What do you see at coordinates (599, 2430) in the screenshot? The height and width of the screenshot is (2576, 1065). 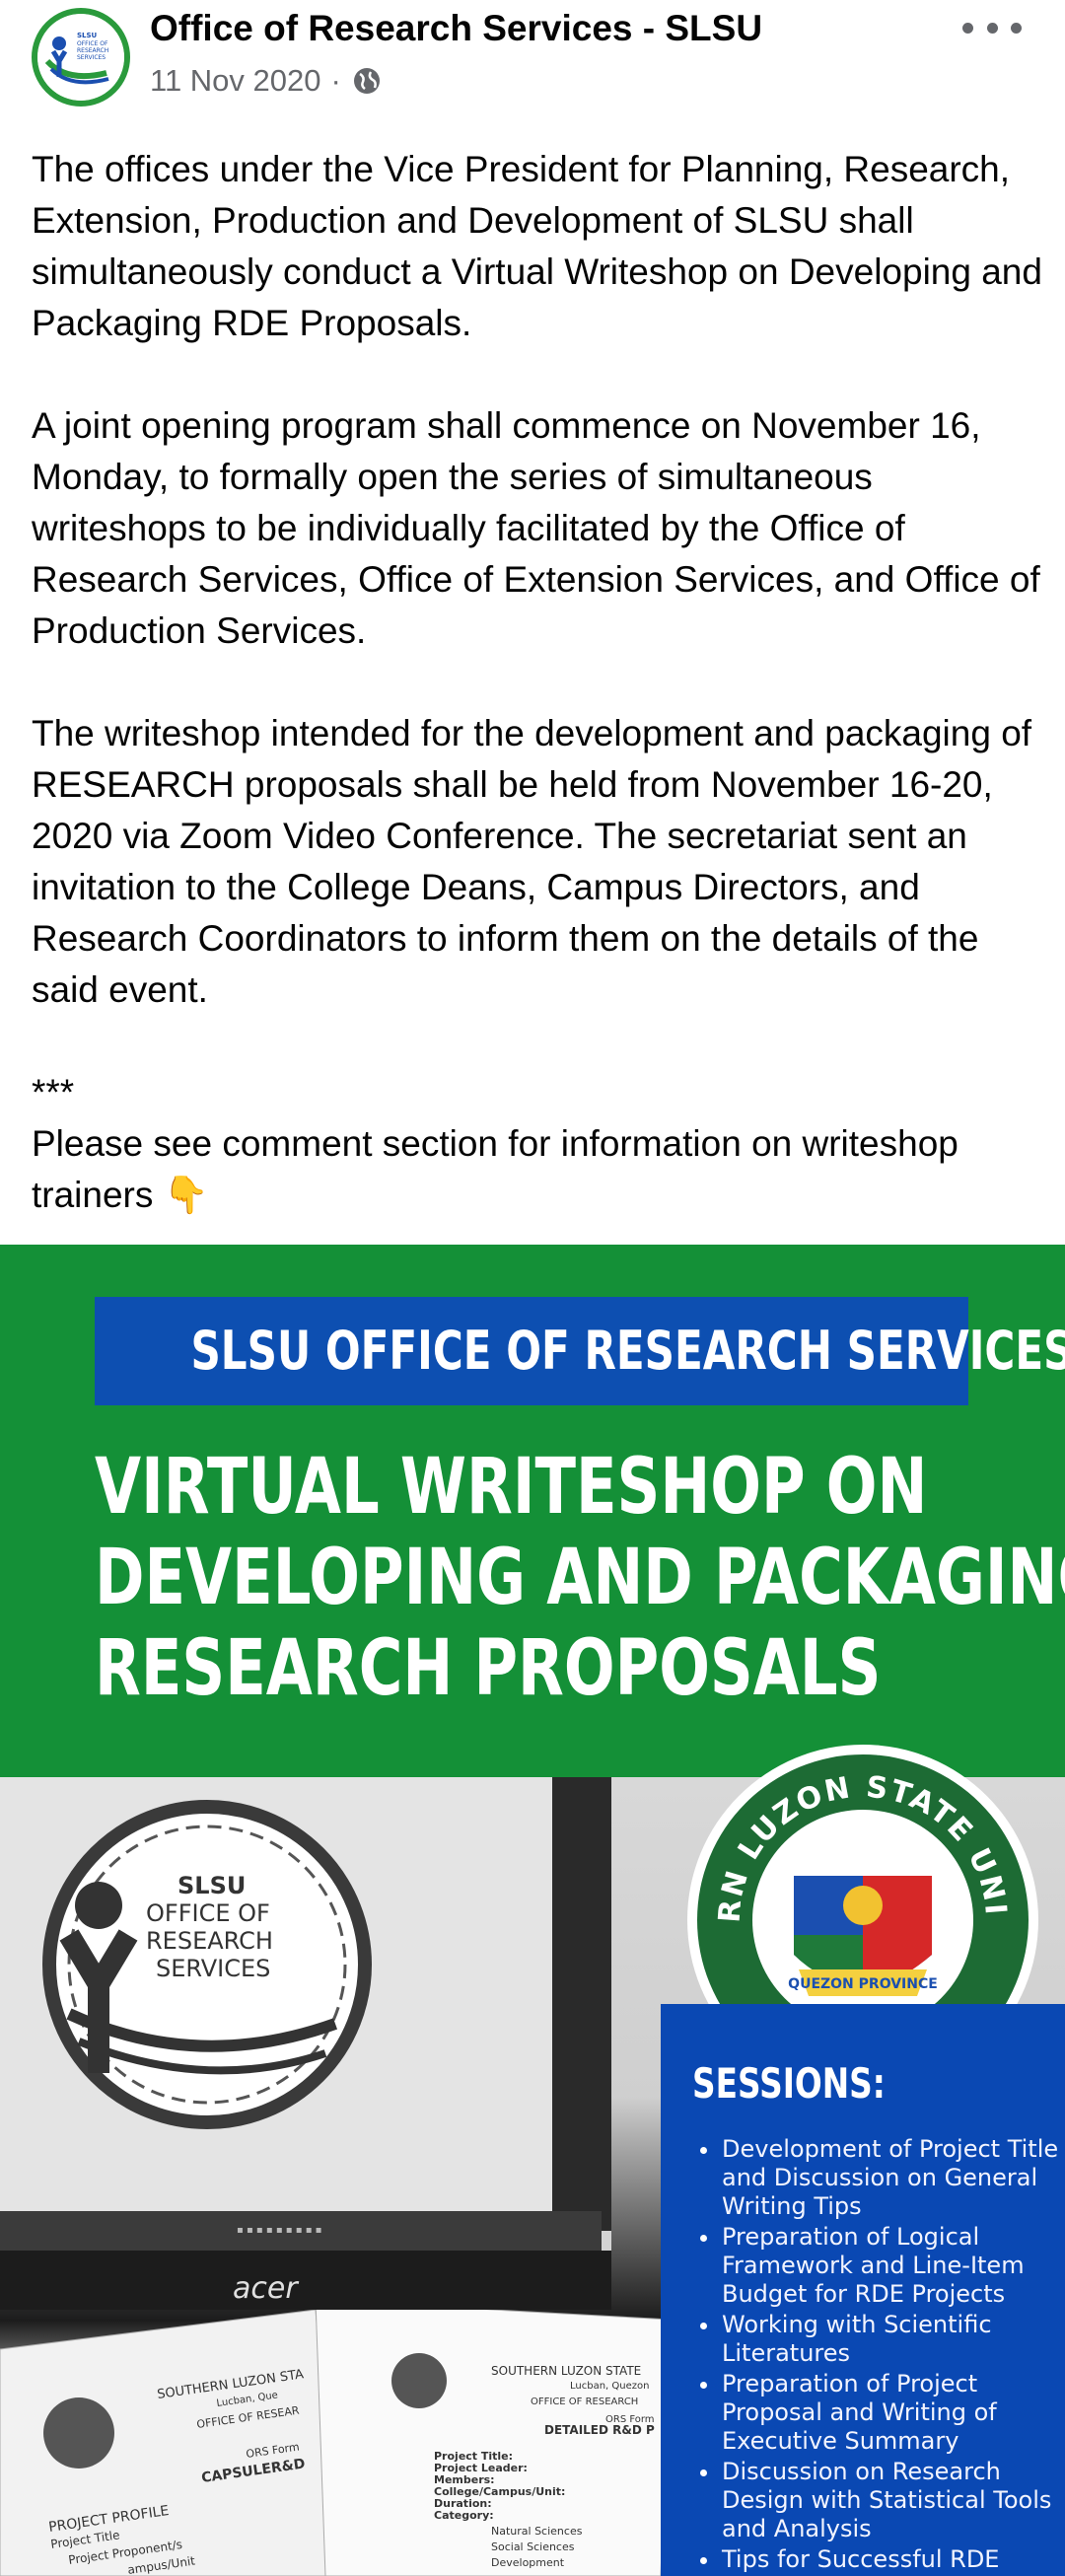 I see `svg-text: DETAILED R&D P` at bounding box center [599, 2430].